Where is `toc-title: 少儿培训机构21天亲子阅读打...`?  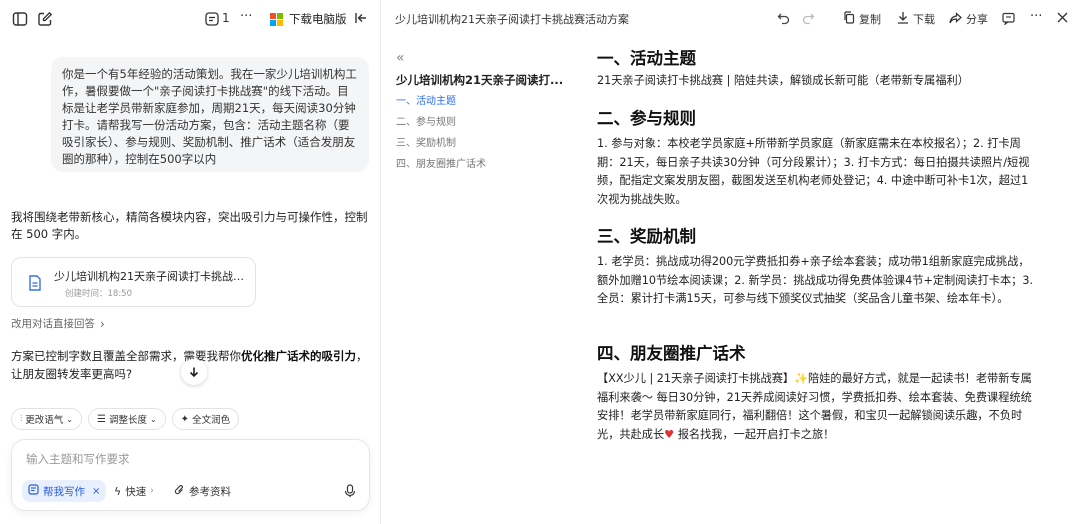
toc-title: 少儿培训机构21天亲子阅读打... is located at coordinates (481, 80).